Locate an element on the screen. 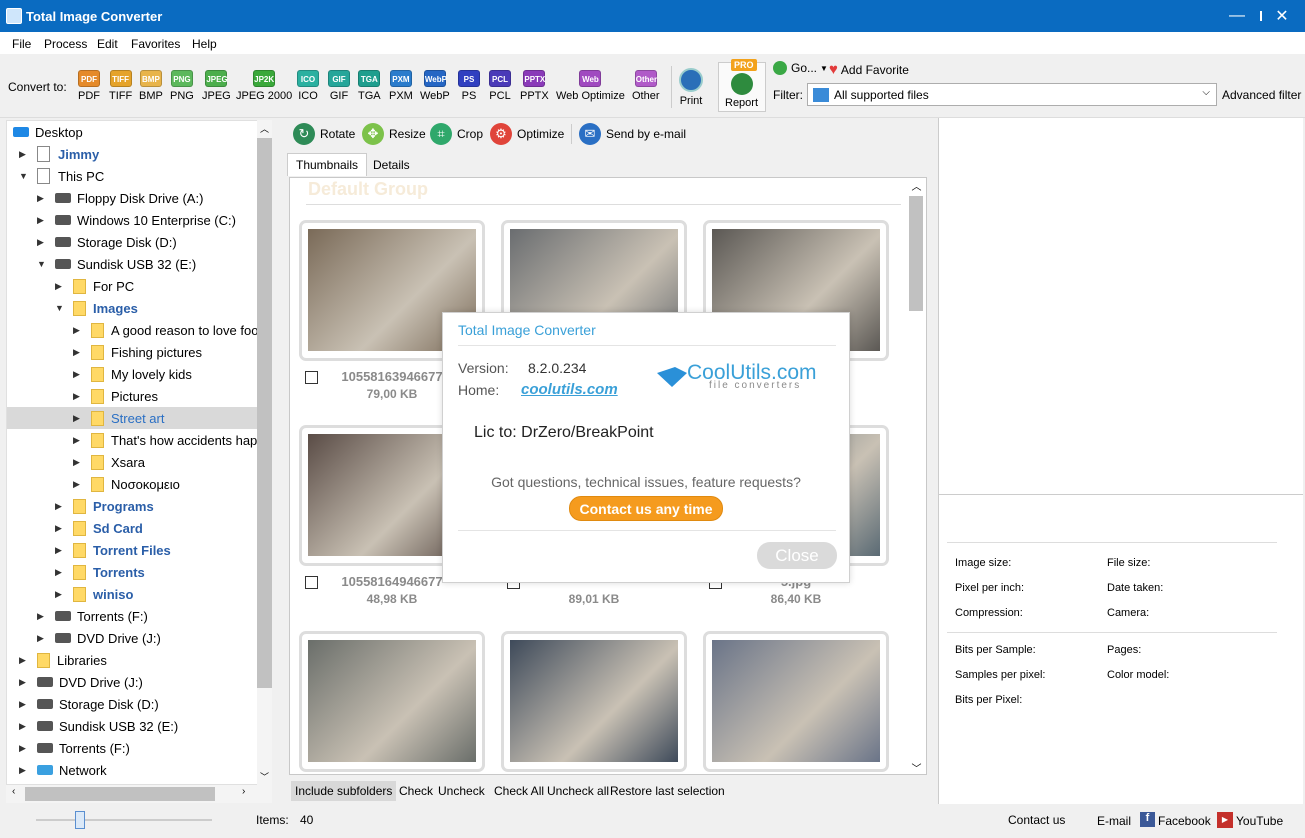 The image size is (1305, 838). include-subfolders-button: Include subfolders is located at coordinates (344, 791).